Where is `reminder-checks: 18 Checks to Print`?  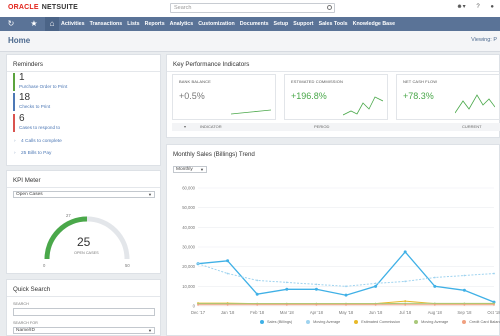 reminder-checks: 18 Checks to Print is located at coordinates (83, 102).